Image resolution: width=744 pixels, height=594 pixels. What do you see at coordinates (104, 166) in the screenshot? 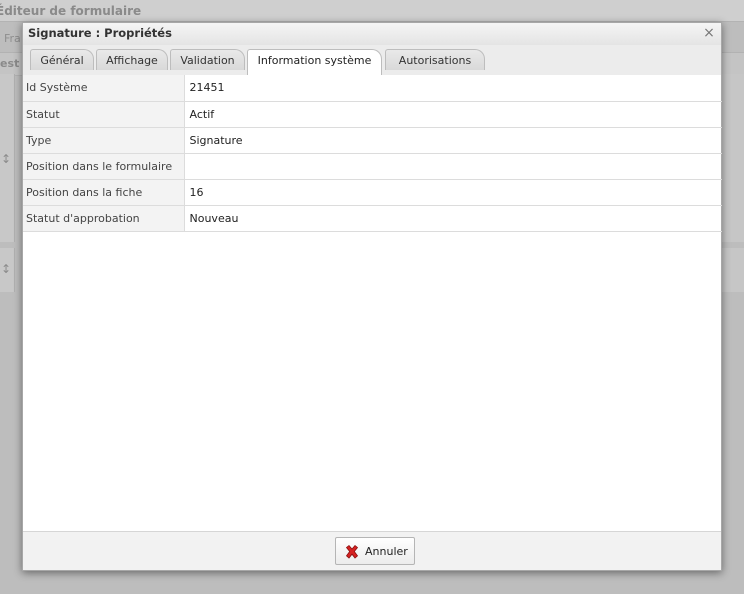
I see `property-key: Position dans le formulaire` at bounding box center [104, 166].